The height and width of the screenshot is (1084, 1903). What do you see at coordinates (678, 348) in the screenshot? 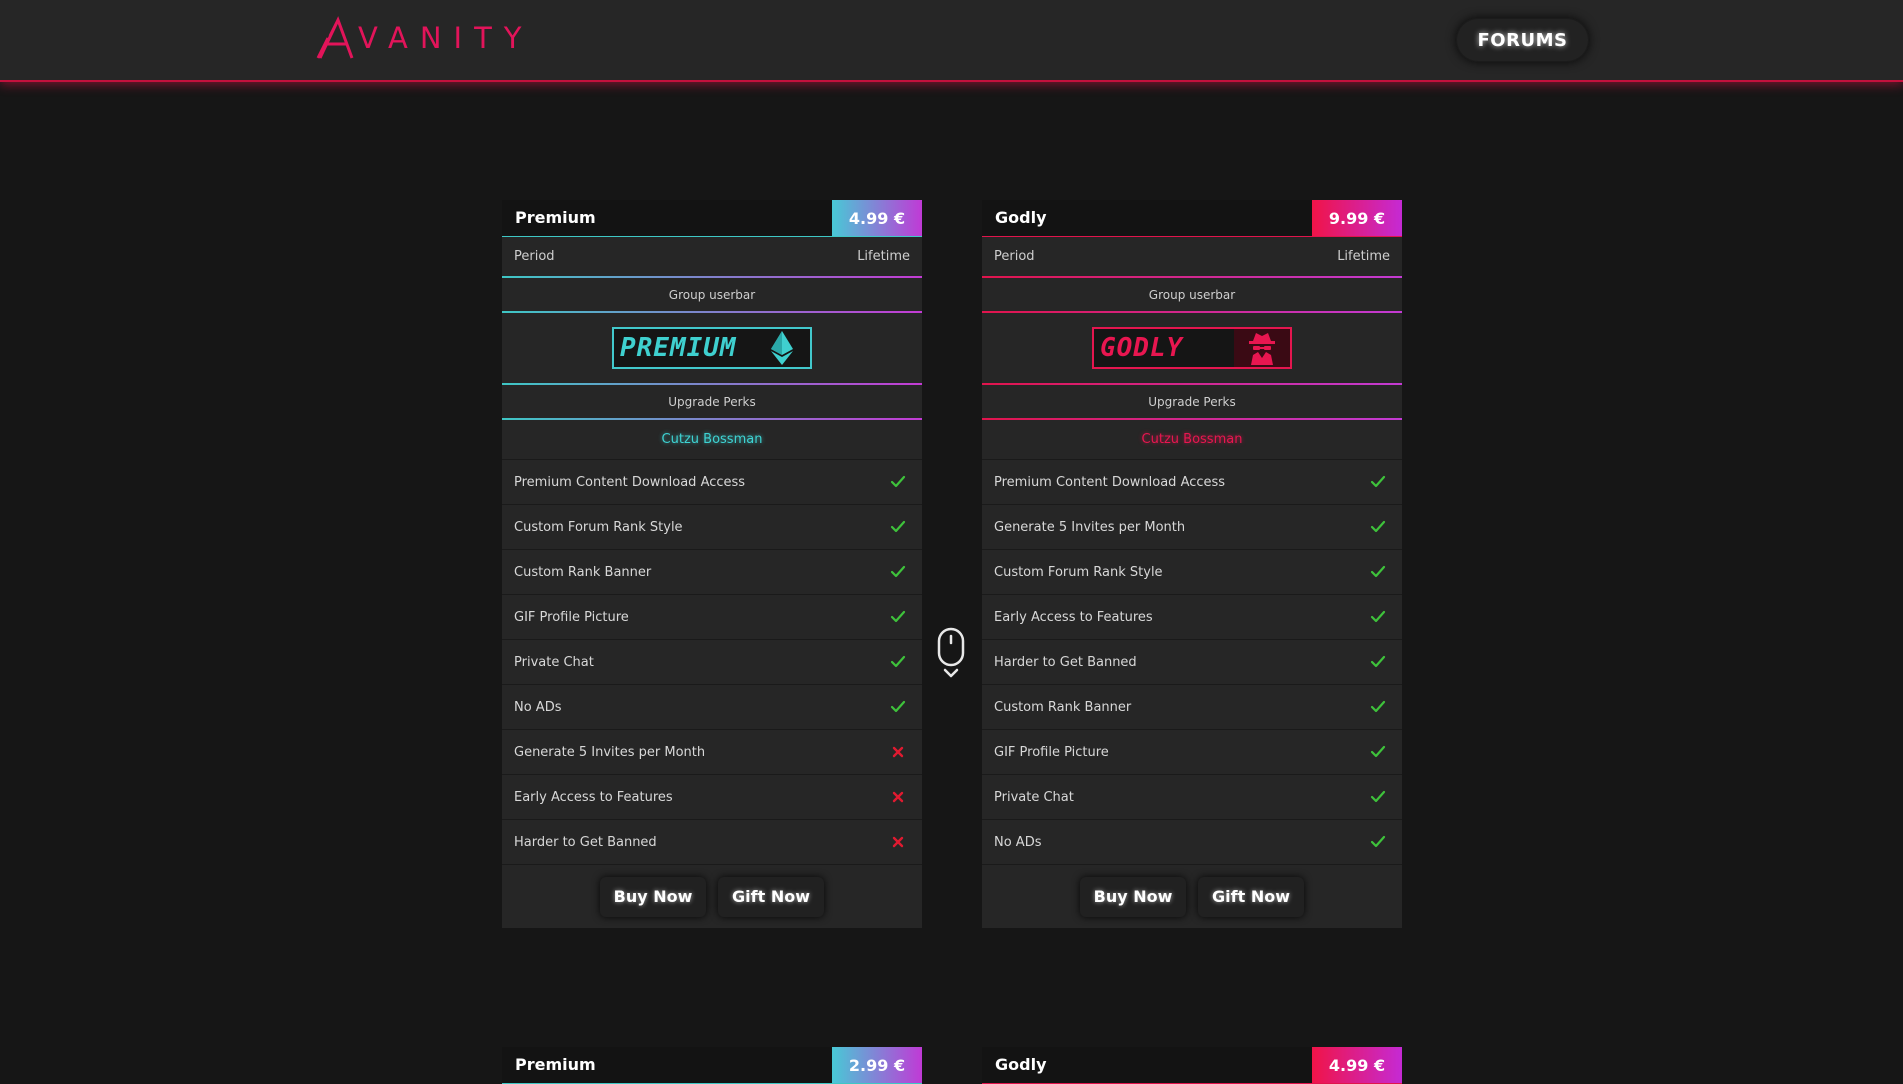
I see `userbar-text: PREMIUM` at bounding box center [678, 348].